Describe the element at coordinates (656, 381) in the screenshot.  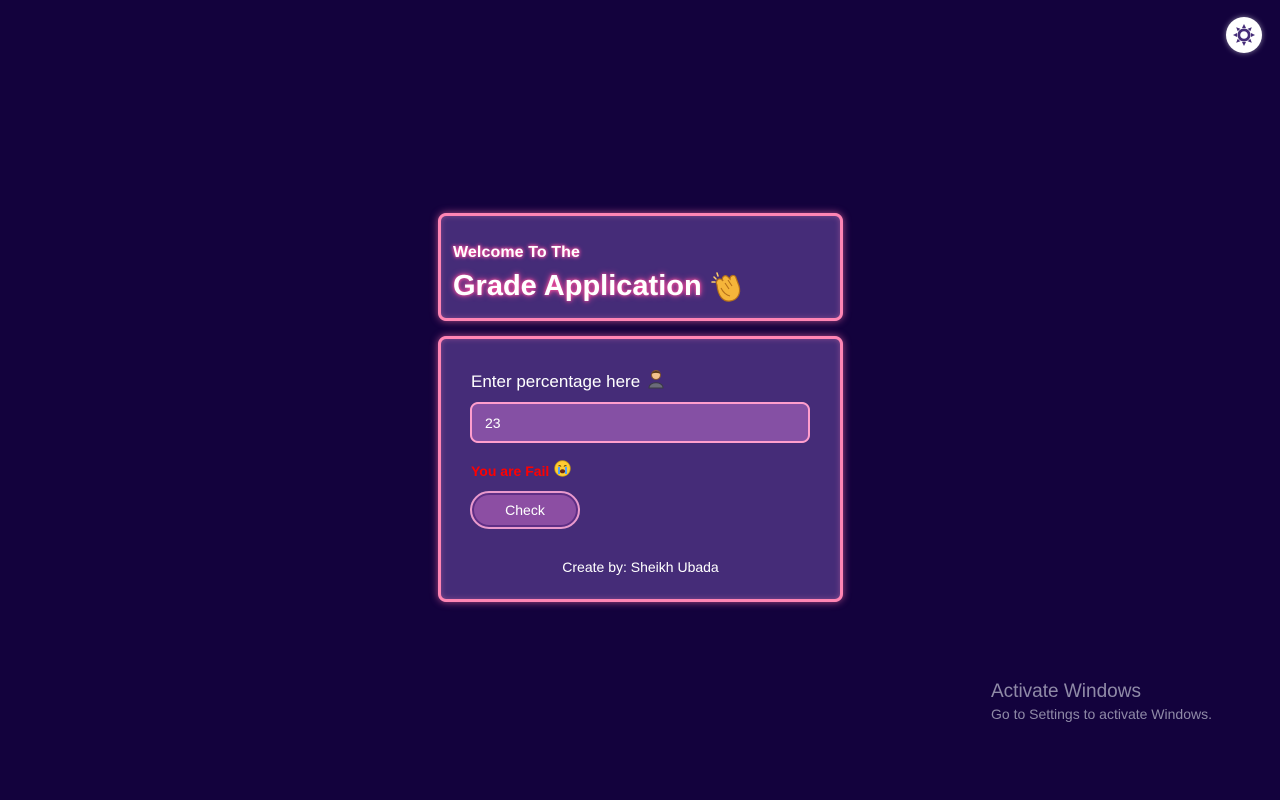
I see `person-icon` at that location.